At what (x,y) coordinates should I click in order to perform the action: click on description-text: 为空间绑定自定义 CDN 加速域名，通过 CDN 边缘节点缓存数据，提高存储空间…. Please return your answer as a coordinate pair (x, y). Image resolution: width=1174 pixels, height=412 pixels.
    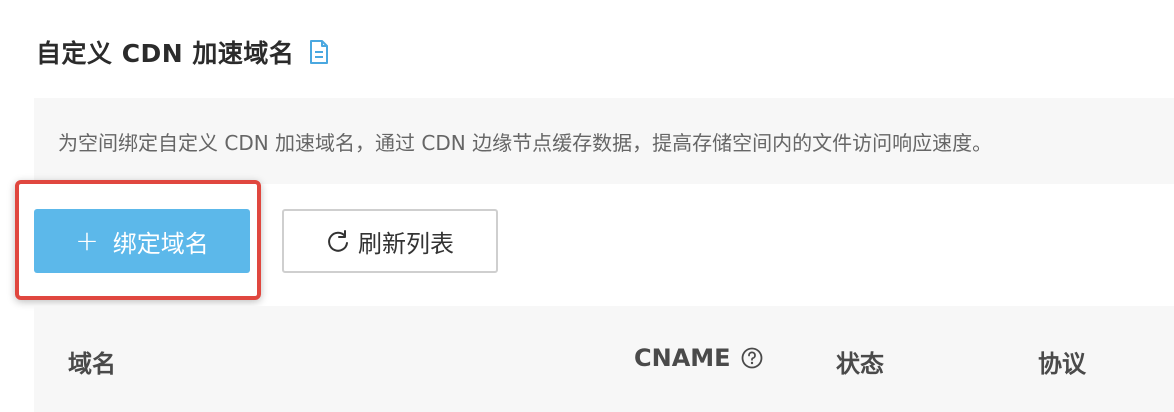
    Looking at the image, I should click on (525, 142).